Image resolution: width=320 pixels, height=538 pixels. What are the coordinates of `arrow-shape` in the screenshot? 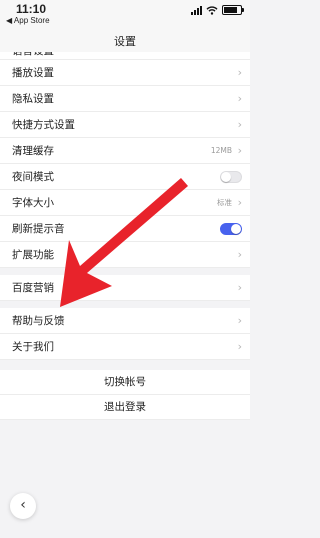 It's located at (124, 242).